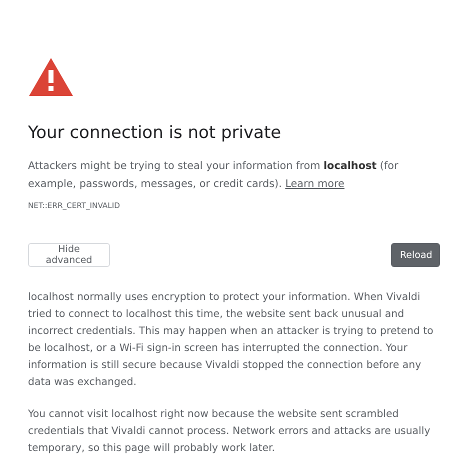 This screenshot has height=469, width=474. Describe the element at coordinates (155, 133) in the screenshot. I see `page-heading: Your connection is not private` at that location.